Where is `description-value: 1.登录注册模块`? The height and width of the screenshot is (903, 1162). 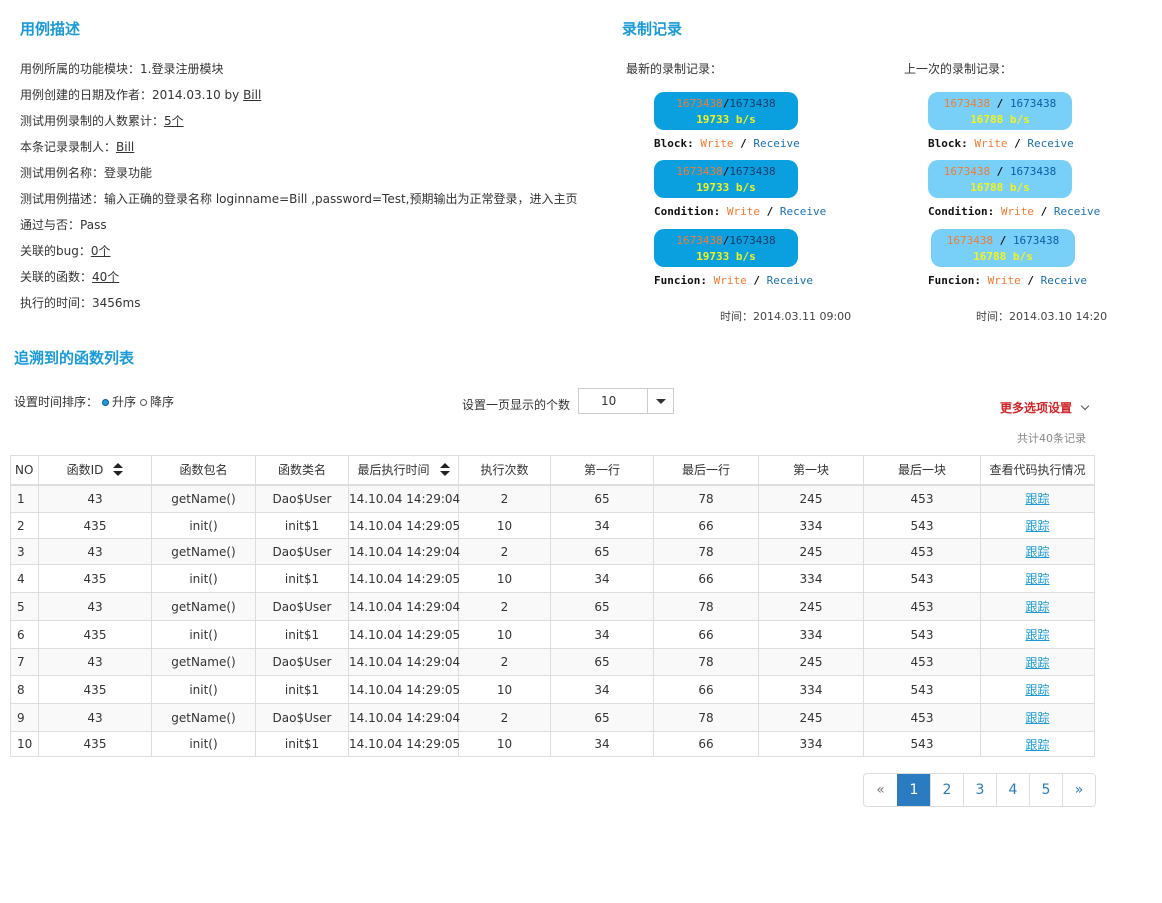 description-value: 1.登录注册模块 is located at coordinates (182, 69).